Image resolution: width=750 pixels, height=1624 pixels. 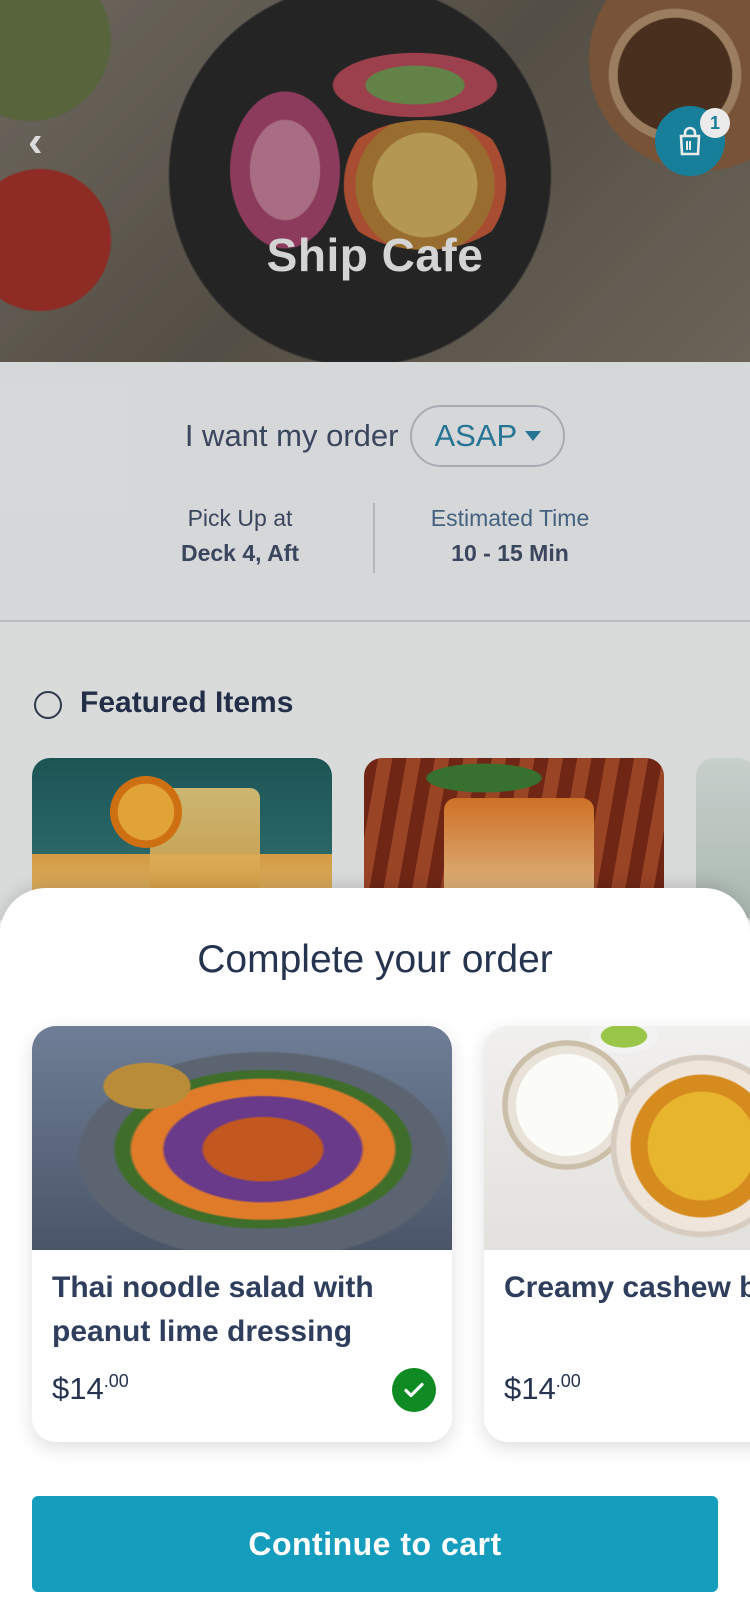 I want to click on upsell-item-card: Creamy cashew butter paneer $14.00, so click(x=617, y=1234).